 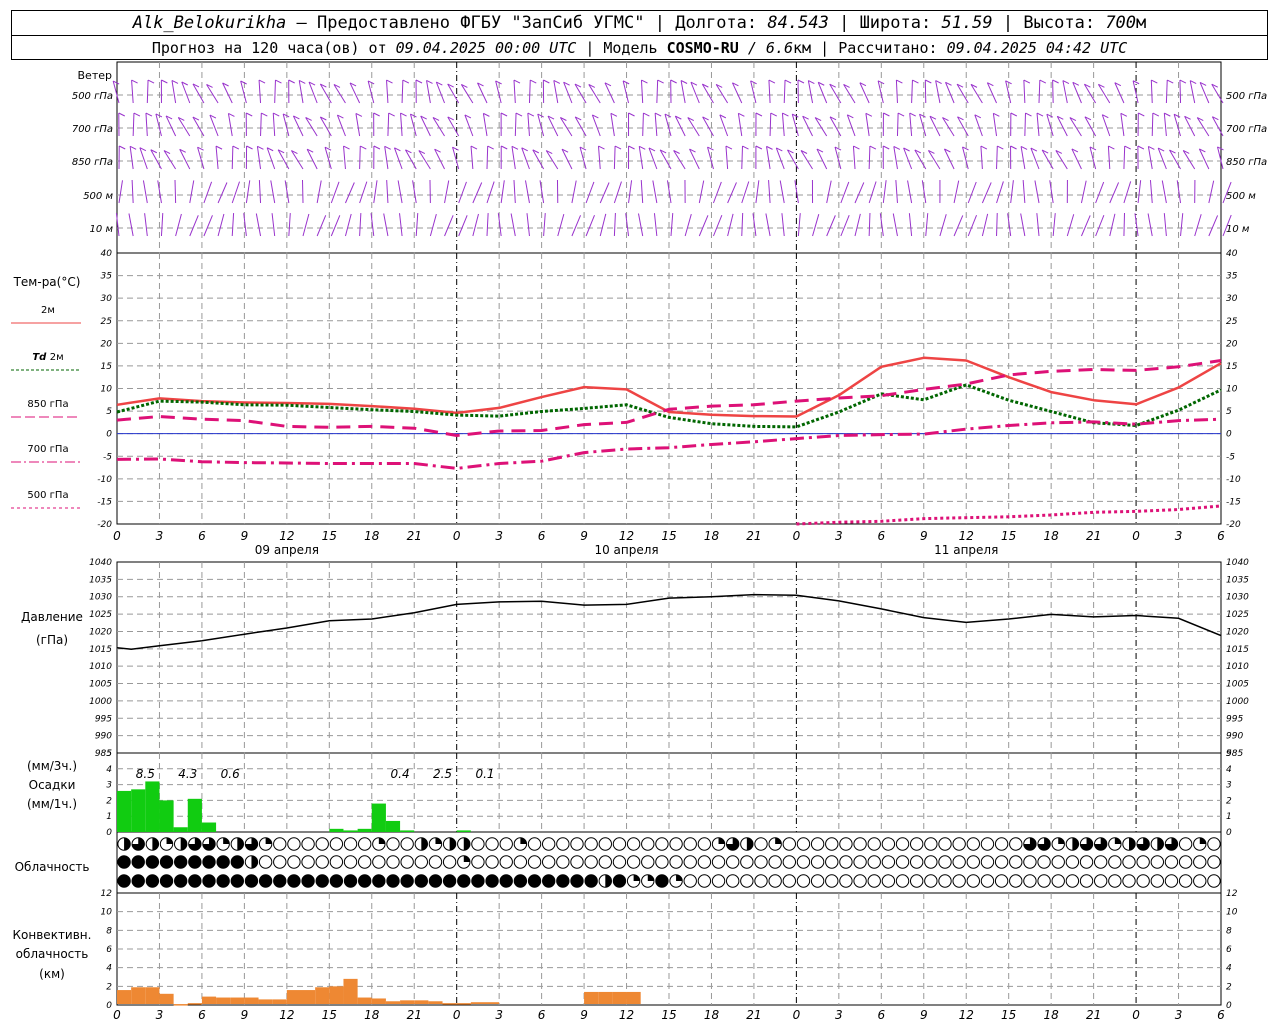 What do you see at coordinates (52, 617) in the screenshot?
I see `pressure-title: Давление` at bounding box center [52, 617].